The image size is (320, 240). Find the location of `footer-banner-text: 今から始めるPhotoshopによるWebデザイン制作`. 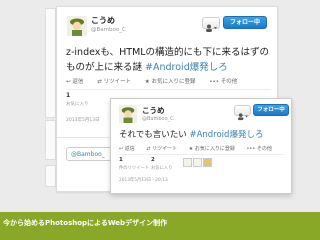

footer-banner-text: 今から始めるPhotoshopによるWebデザイン制作 is located at coordinates (85, 223).